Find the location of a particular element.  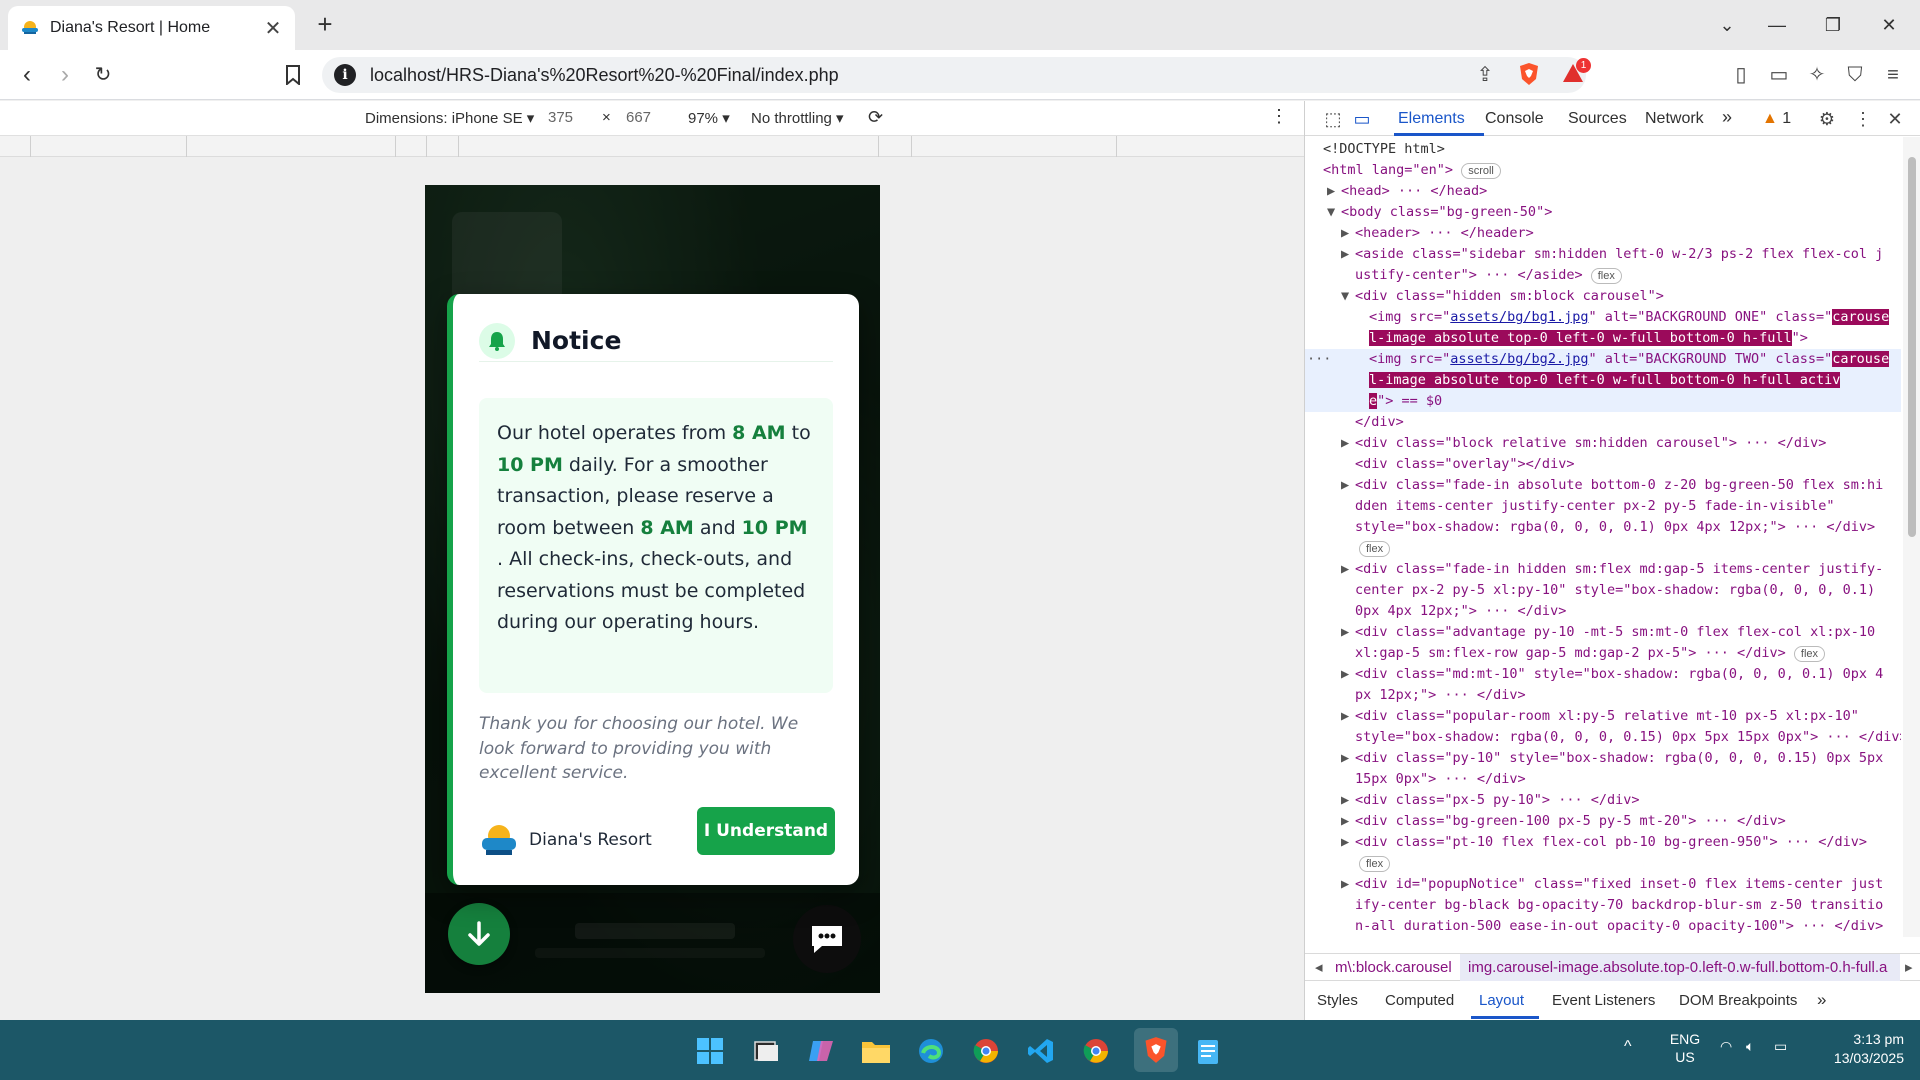

breadcrumb-left-icon: ◂ is located at coordinates (1319, 967).